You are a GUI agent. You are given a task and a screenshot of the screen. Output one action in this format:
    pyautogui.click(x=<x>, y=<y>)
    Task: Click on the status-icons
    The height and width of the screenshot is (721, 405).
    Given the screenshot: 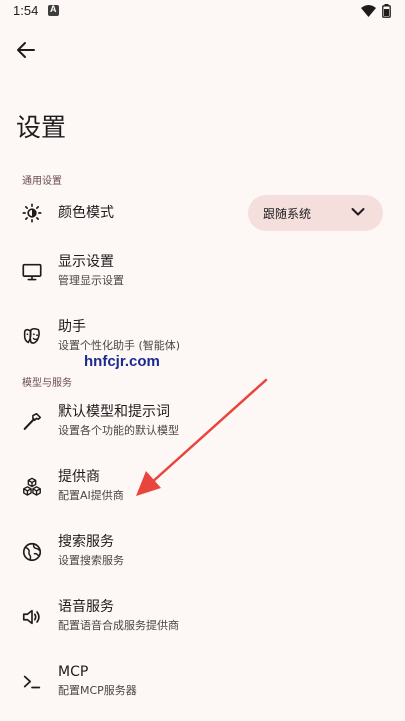 What is the action you would take?
    pyautogui.click(x=376, y=11)
    